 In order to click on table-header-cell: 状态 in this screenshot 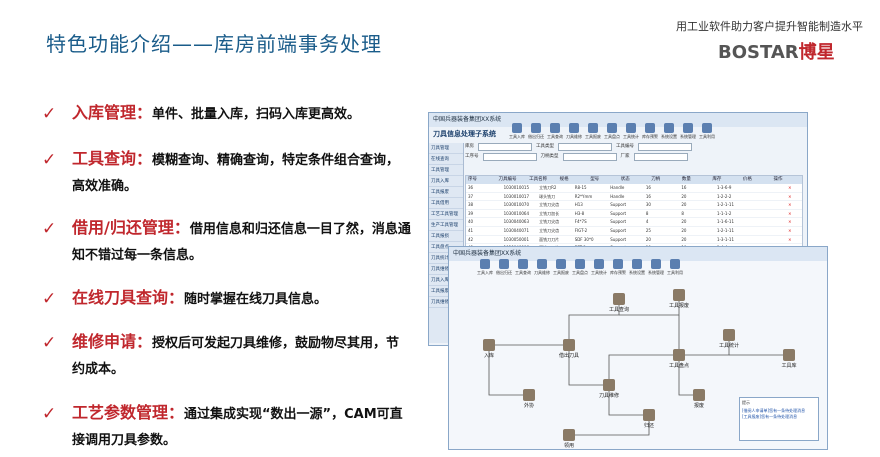, I will do `click(625, 179)`.